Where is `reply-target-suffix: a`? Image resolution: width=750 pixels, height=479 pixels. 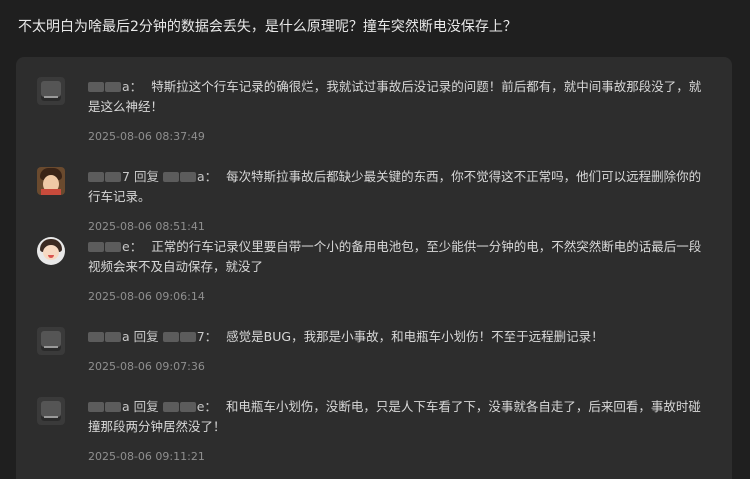 reply-target-suffix: a is located at coordinates (200, 176).